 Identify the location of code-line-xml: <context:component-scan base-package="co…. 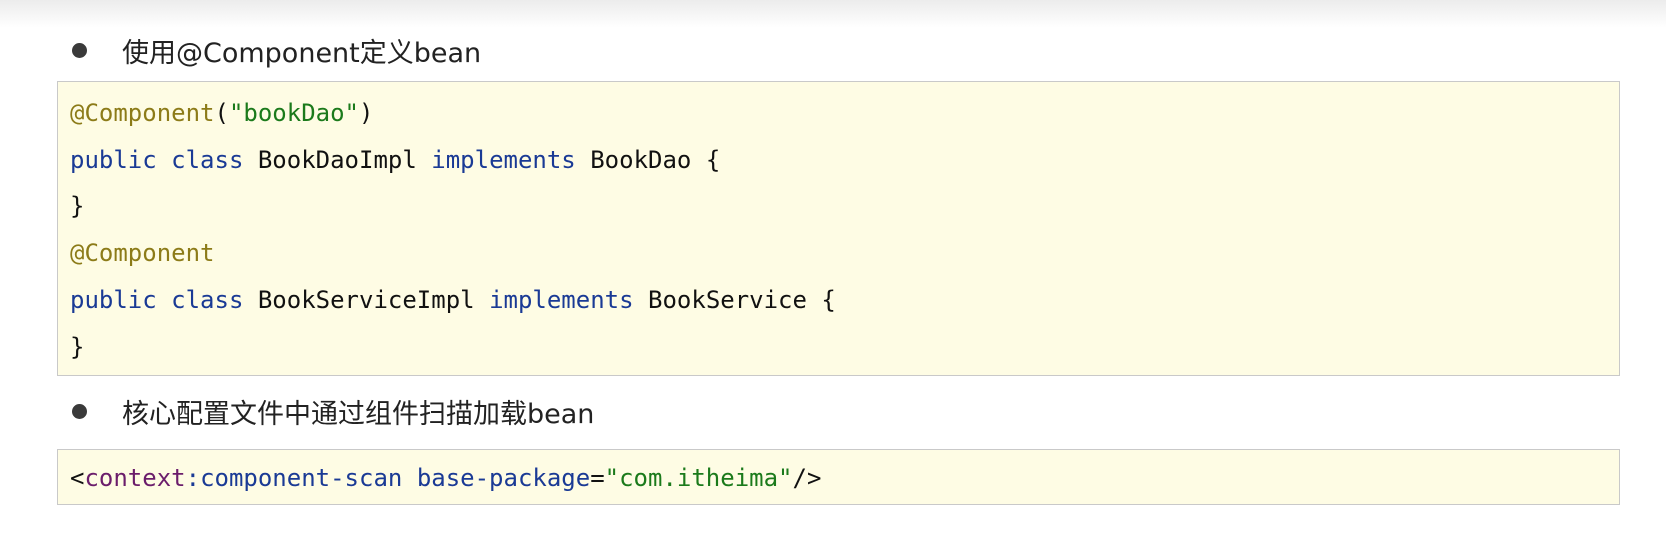
(445, 478).